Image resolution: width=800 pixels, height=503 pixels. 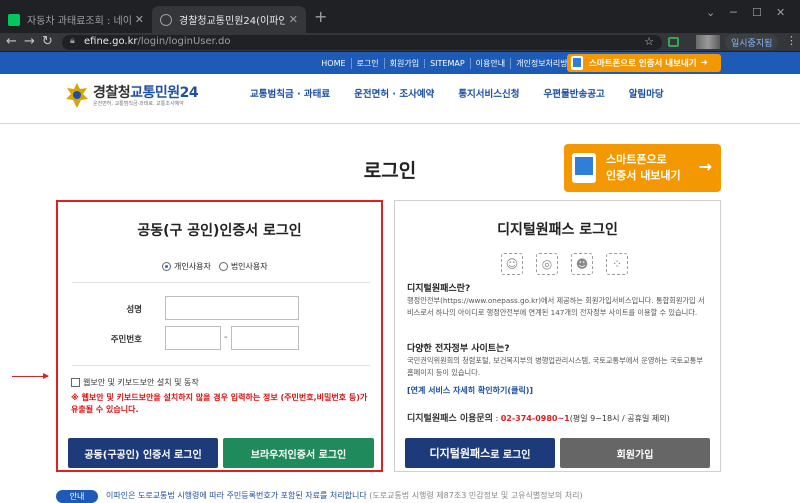 I want to click on more-menu-icon: ⋮, so click(x=791, y=40).